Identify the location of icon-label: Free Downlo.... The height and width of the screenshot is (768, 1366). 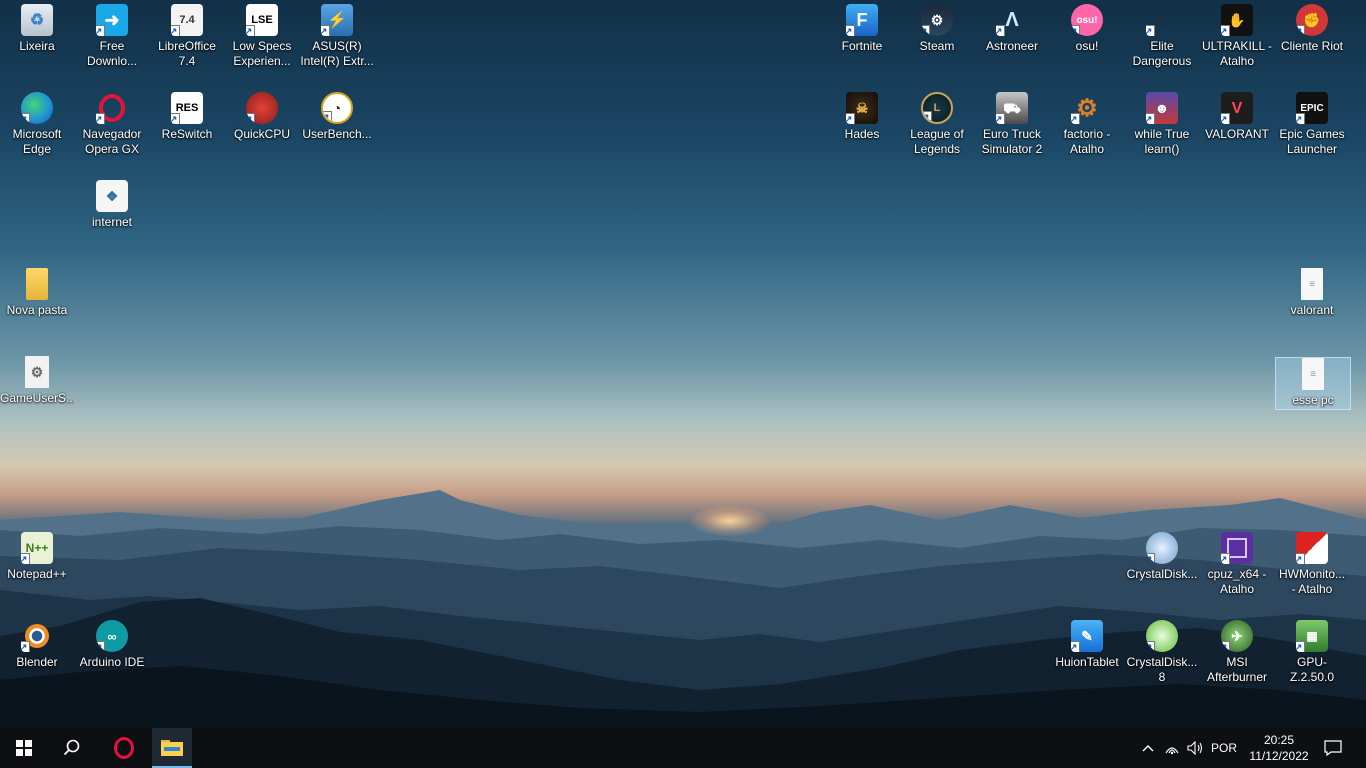
(112, 53).